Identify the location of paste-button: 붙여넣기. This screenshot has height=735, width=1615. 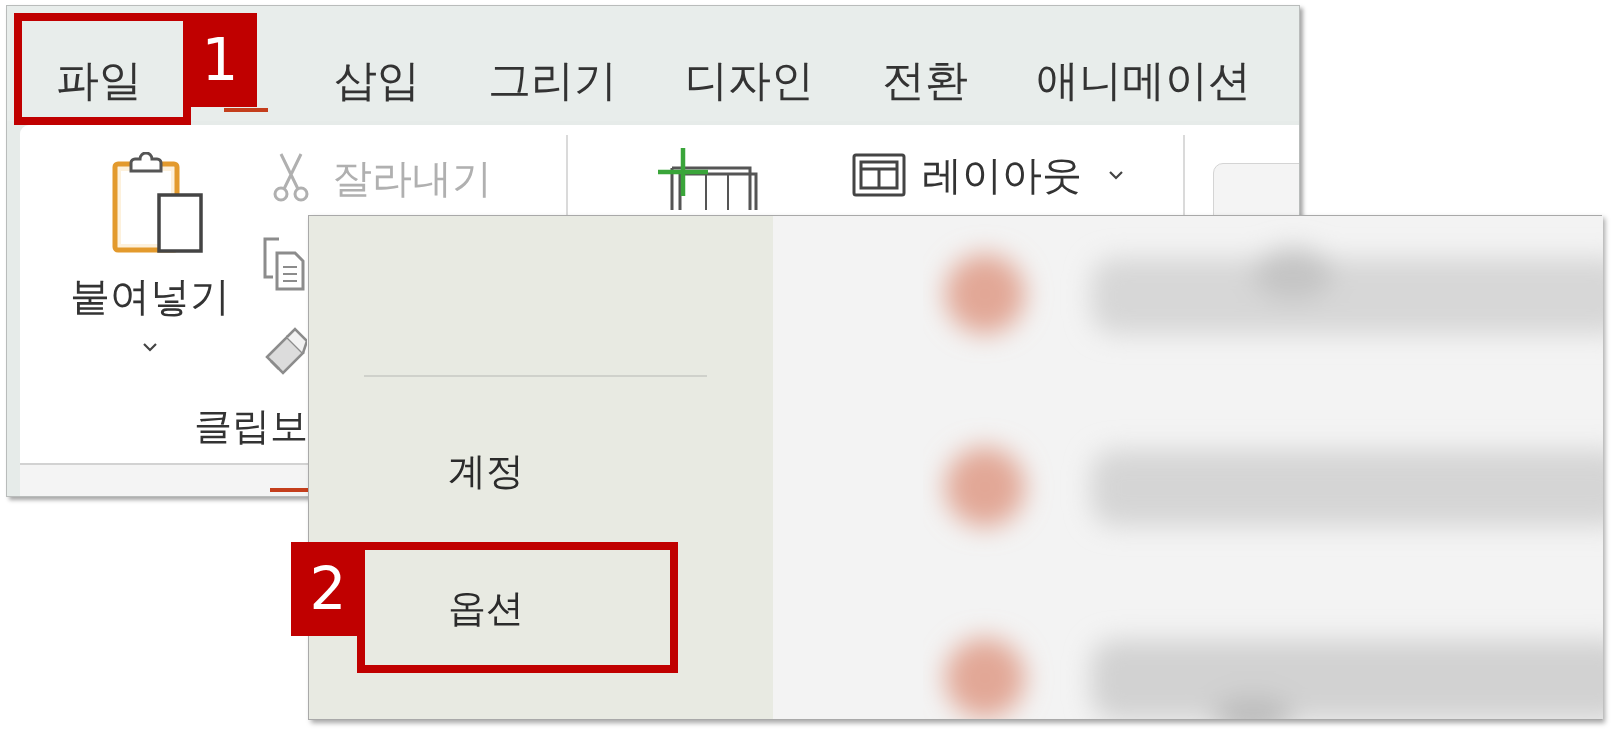
(150, 252).